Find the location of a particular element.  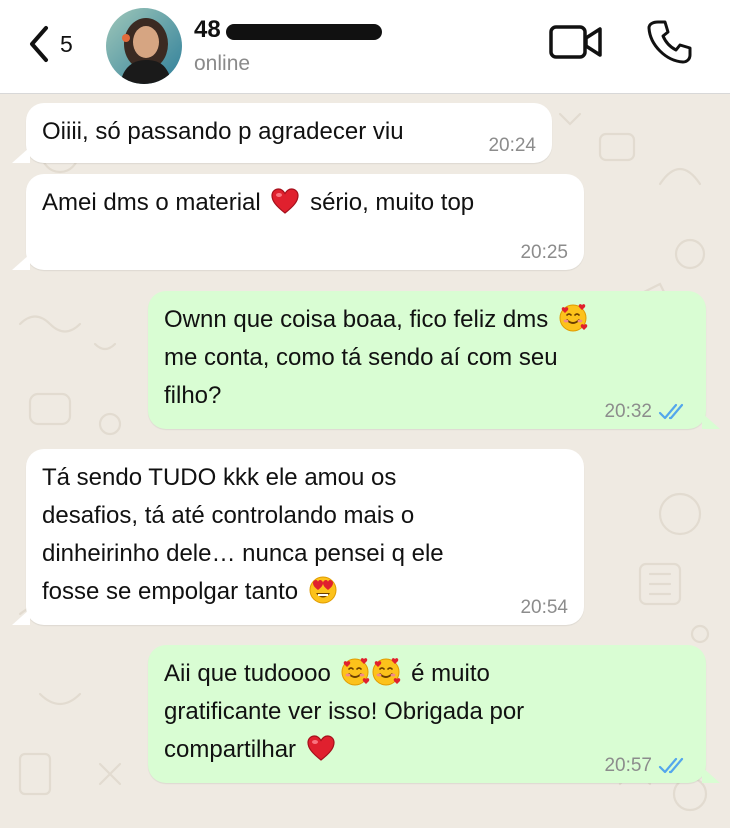

video-camera-icon is located at coordinates (575, 42).